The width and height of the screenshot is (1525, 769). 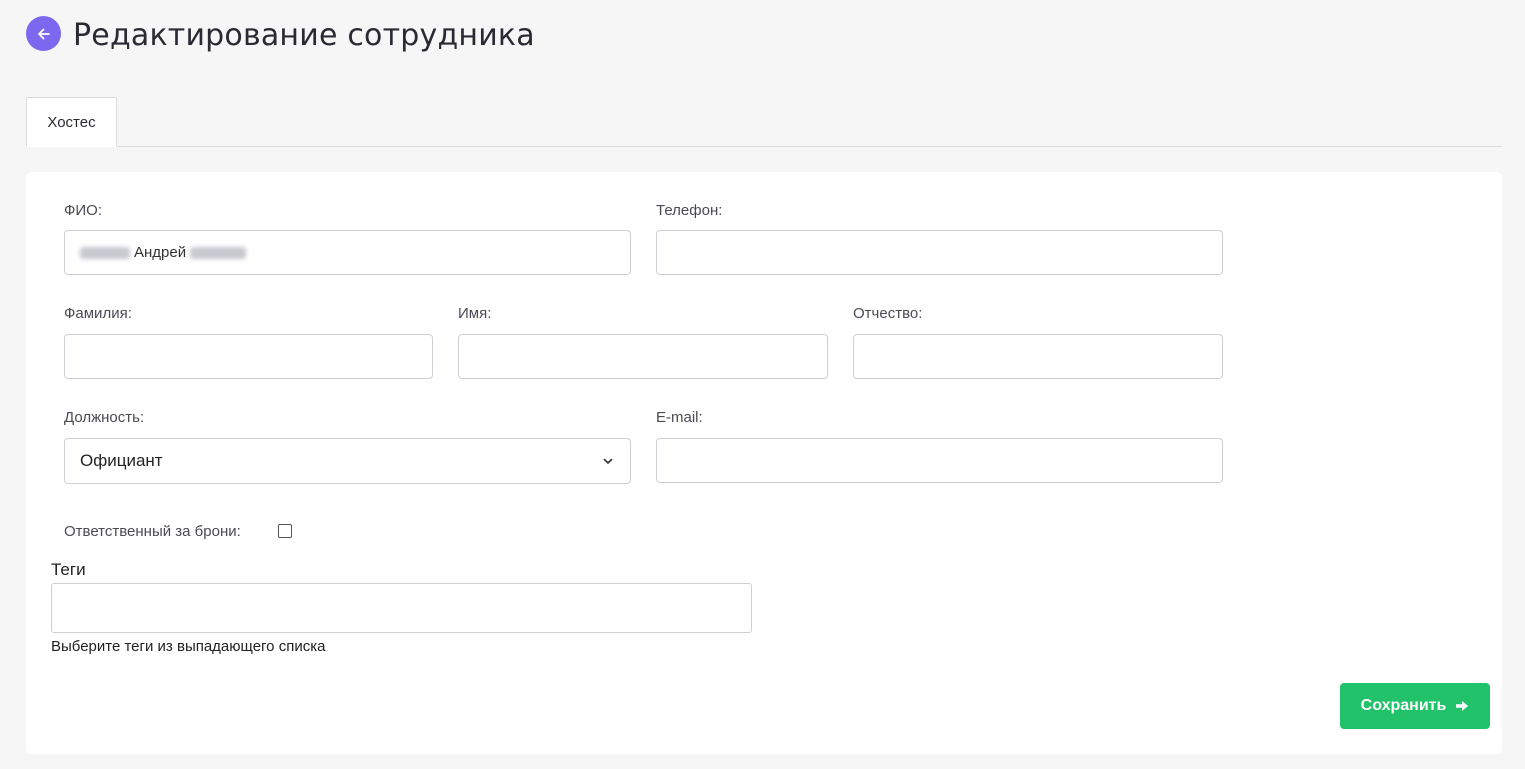 What do you see at coordinates (939, 460) in the screenshot?
I see `email-input` at bounding box center [939, 460].